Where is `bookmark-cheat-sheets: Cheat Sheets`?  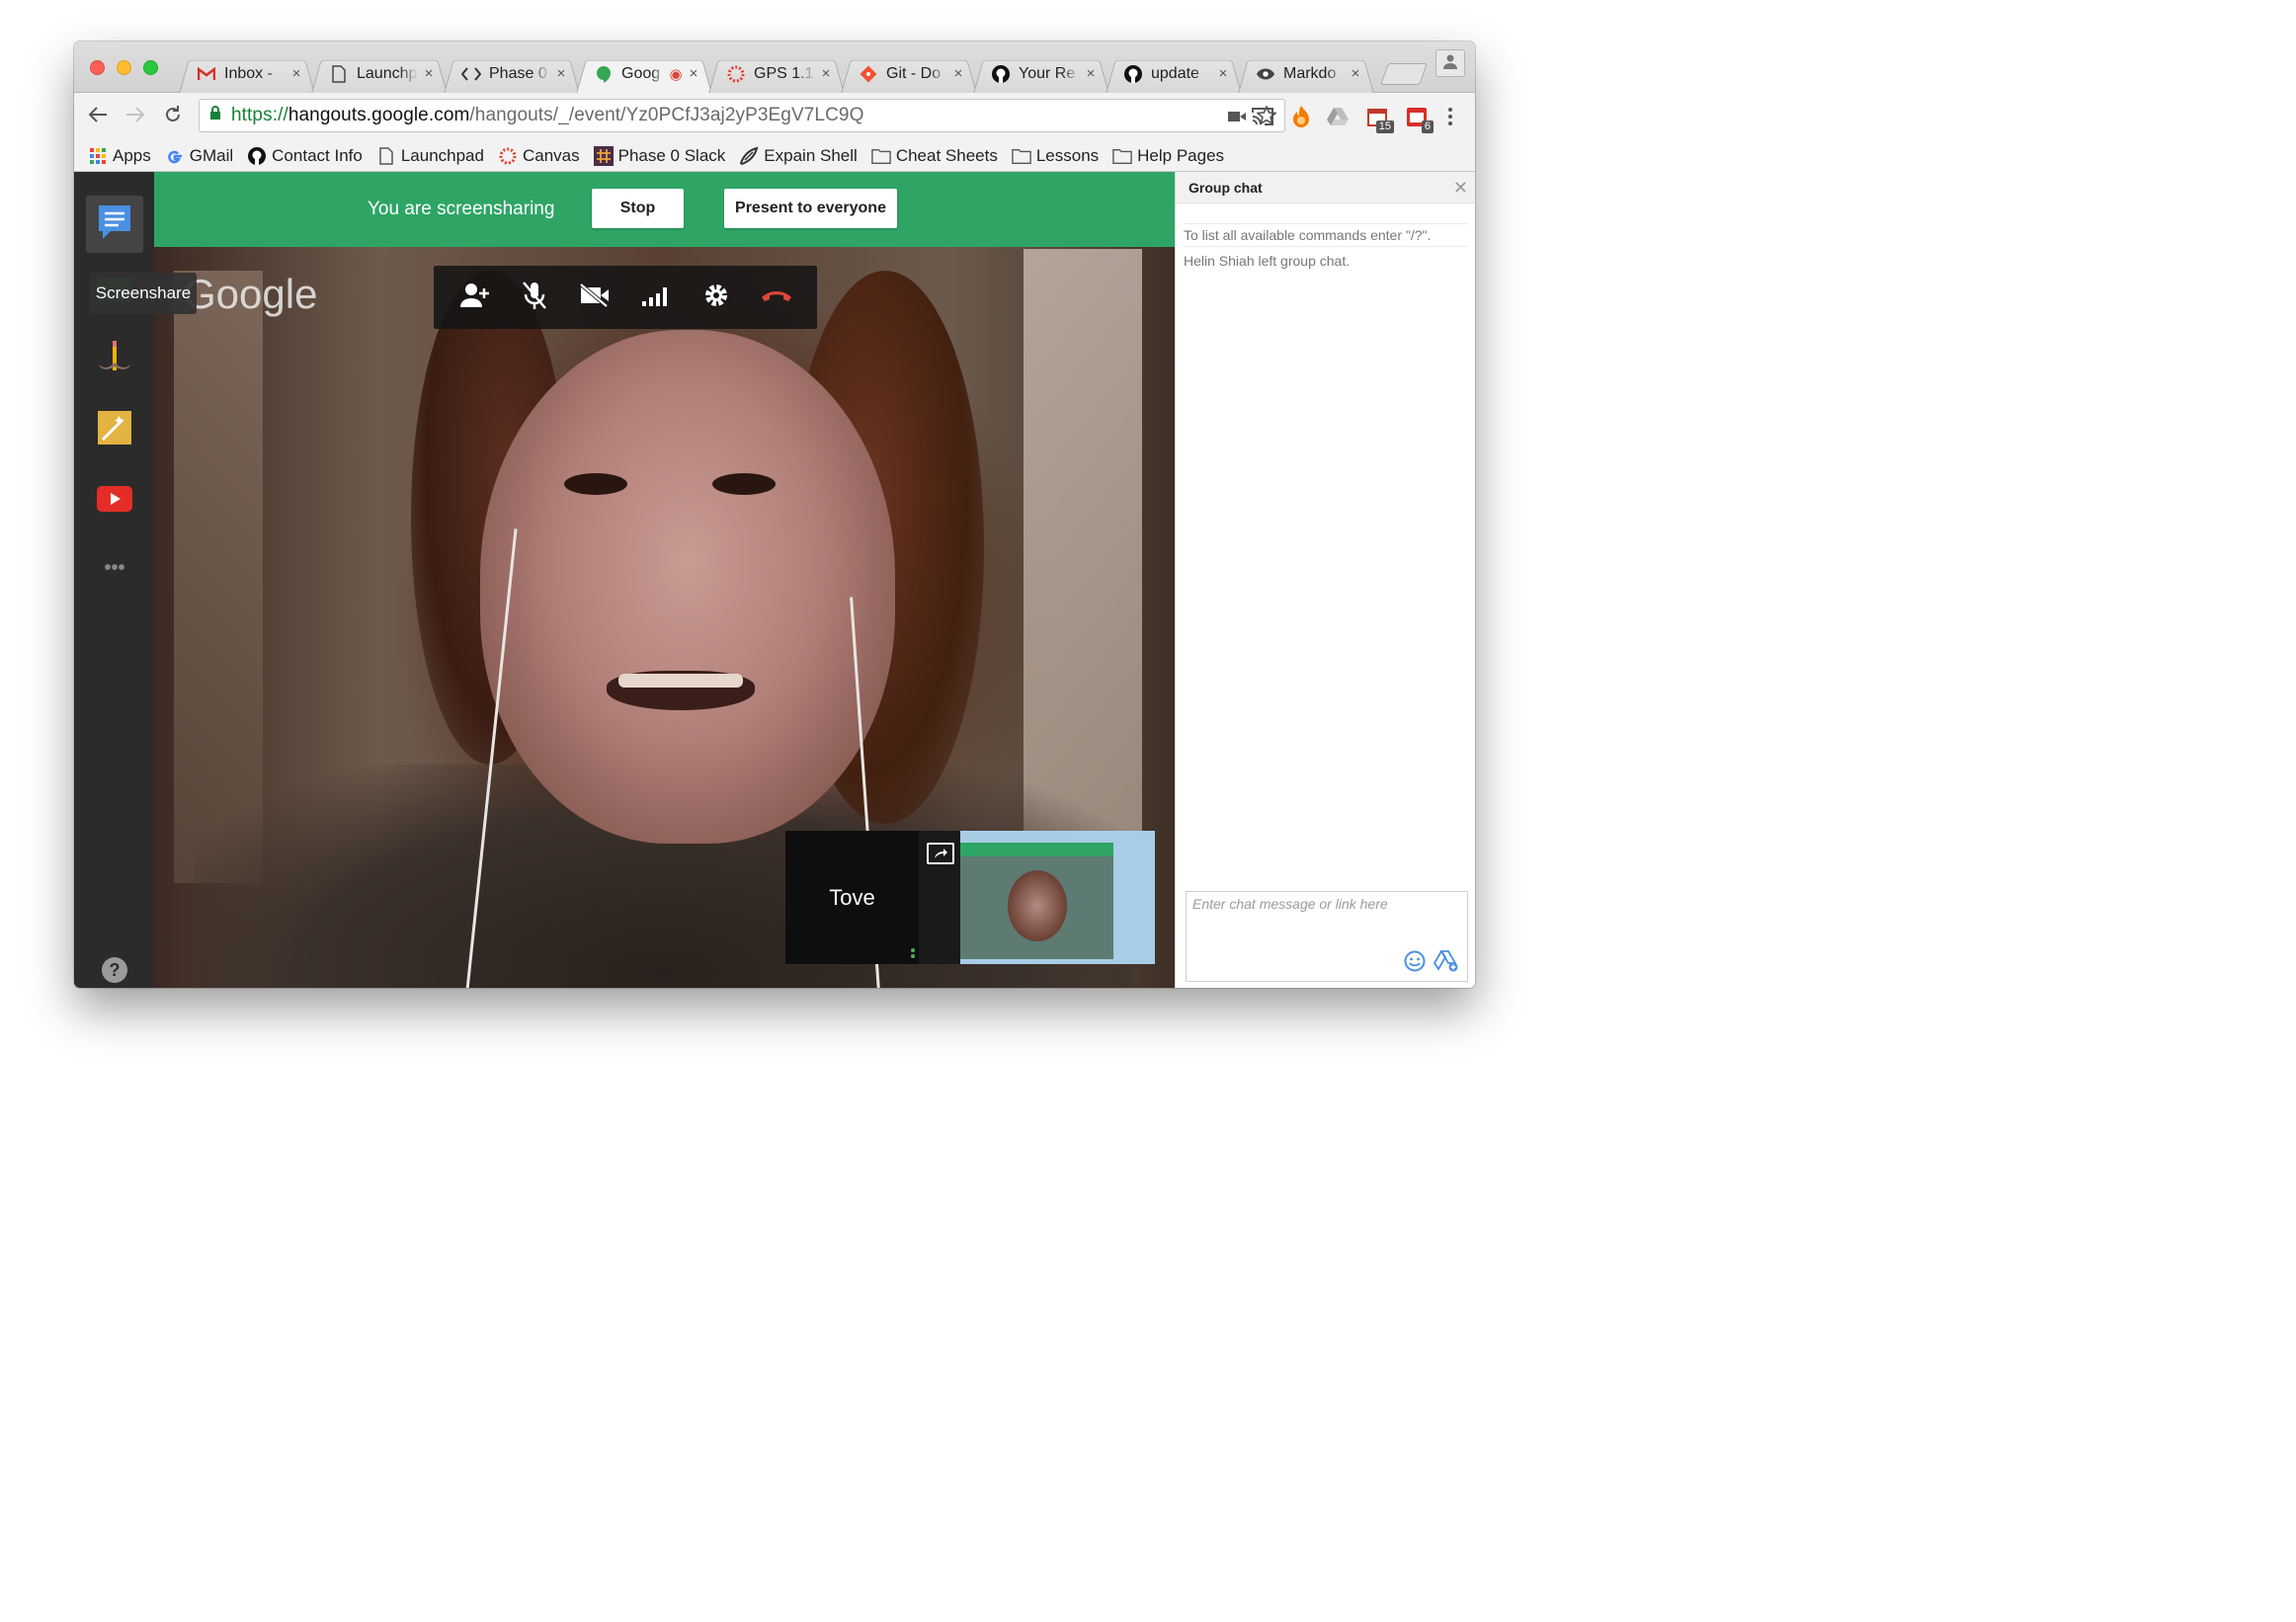
bookmark-cheat-sheets: Cheat Sheets is located at coordinates (934, 156).